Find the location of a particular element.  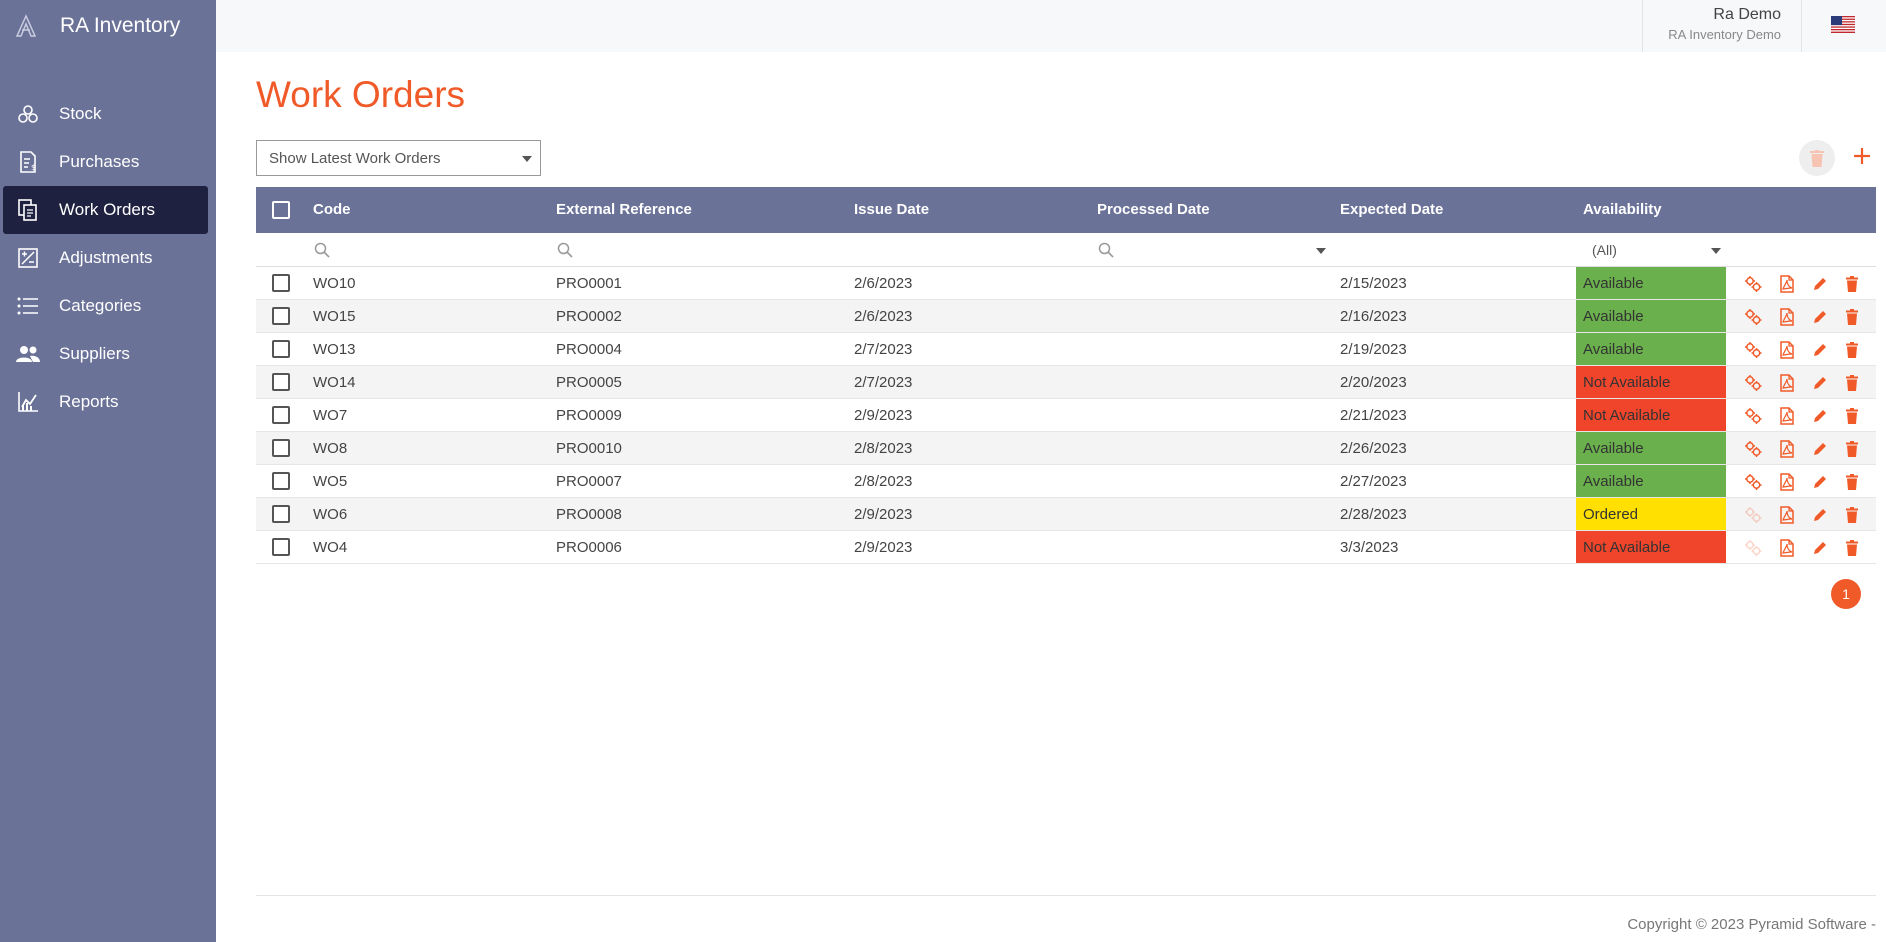

column-header-processed-date: Processed Date is located at coordinates (1153, 209).